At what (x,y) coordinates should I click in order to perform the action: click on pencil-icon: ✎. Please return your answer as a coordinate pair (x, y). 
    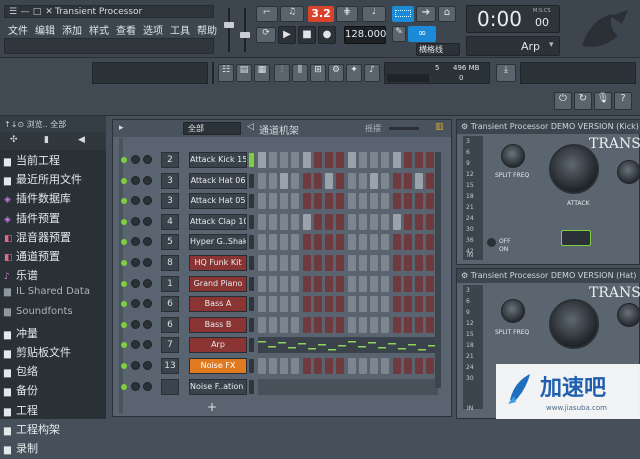
    Looking at the image, I should click on (399, 34).